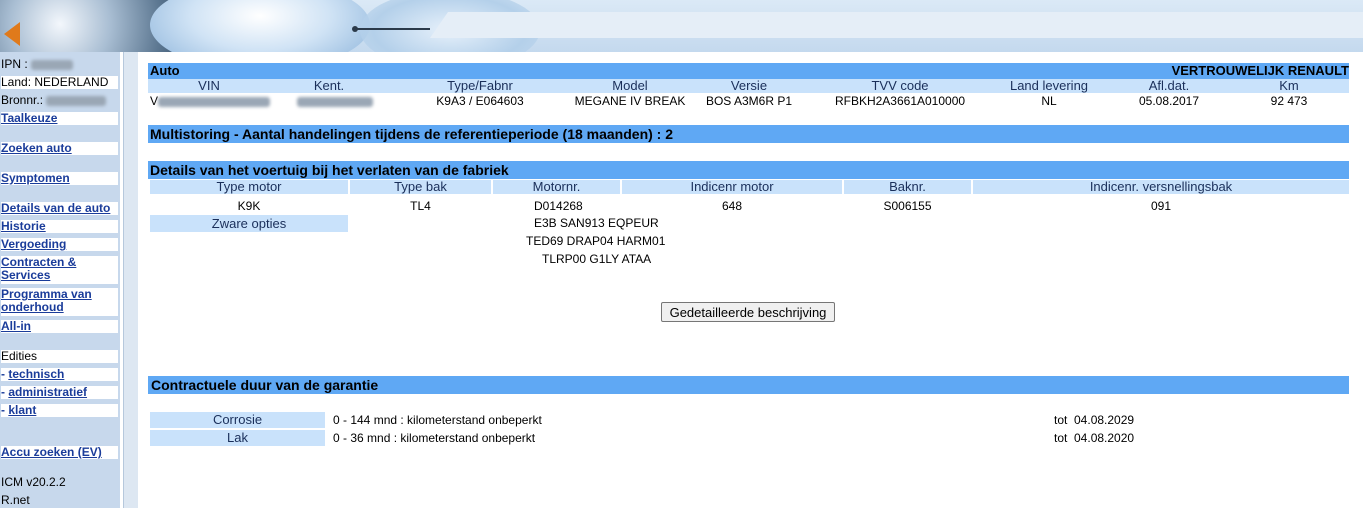 The width and height of the screenshot is (1363, 508). I want to click on contracten-item: Contracten & Services, so click(59, 270).